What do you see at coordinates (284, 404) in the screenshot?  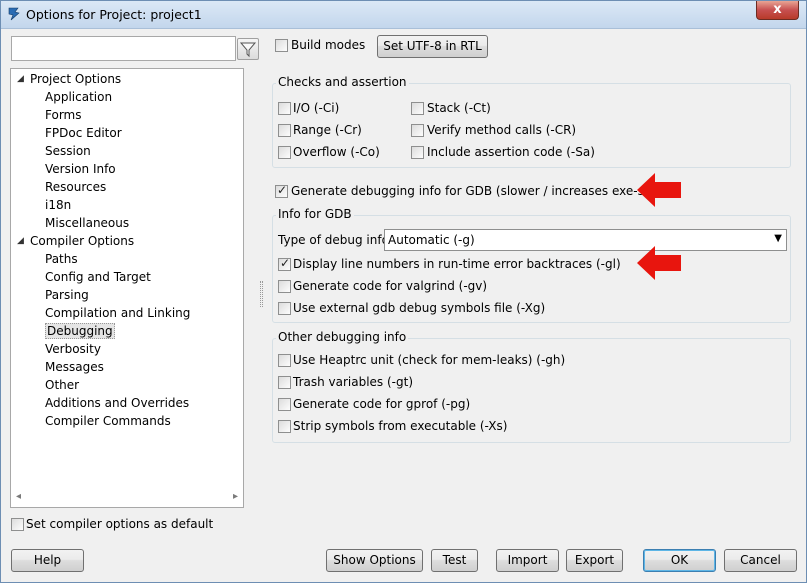 I see `gprof-checkbox` at bounding box center [284, 404].